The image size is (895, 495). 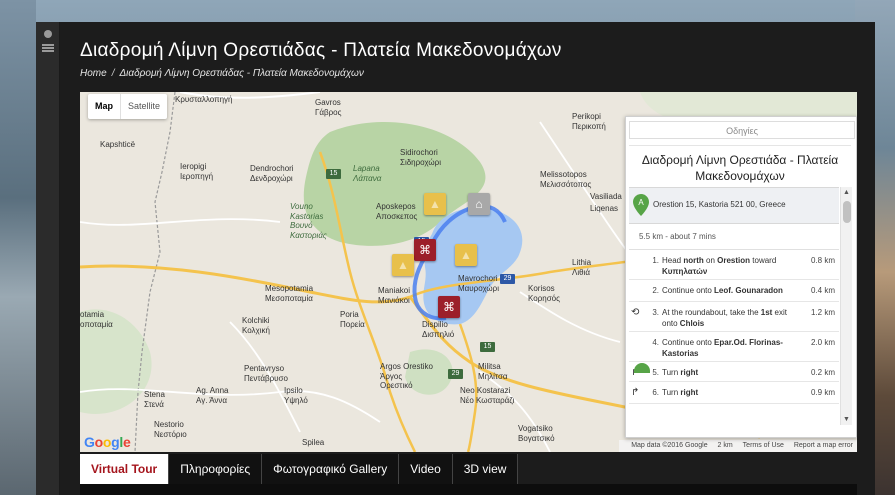 I want to click on place-label: Spilea, so click(x=313, y=442).